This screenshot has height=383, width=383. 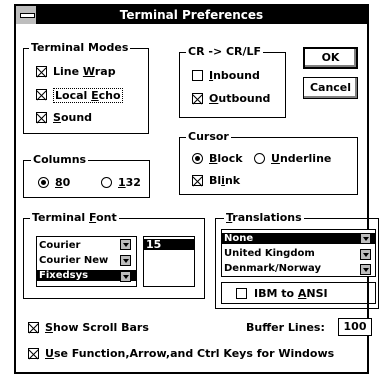 I want to click on buffer-lines-input: 100, so click(x=355, y=327).